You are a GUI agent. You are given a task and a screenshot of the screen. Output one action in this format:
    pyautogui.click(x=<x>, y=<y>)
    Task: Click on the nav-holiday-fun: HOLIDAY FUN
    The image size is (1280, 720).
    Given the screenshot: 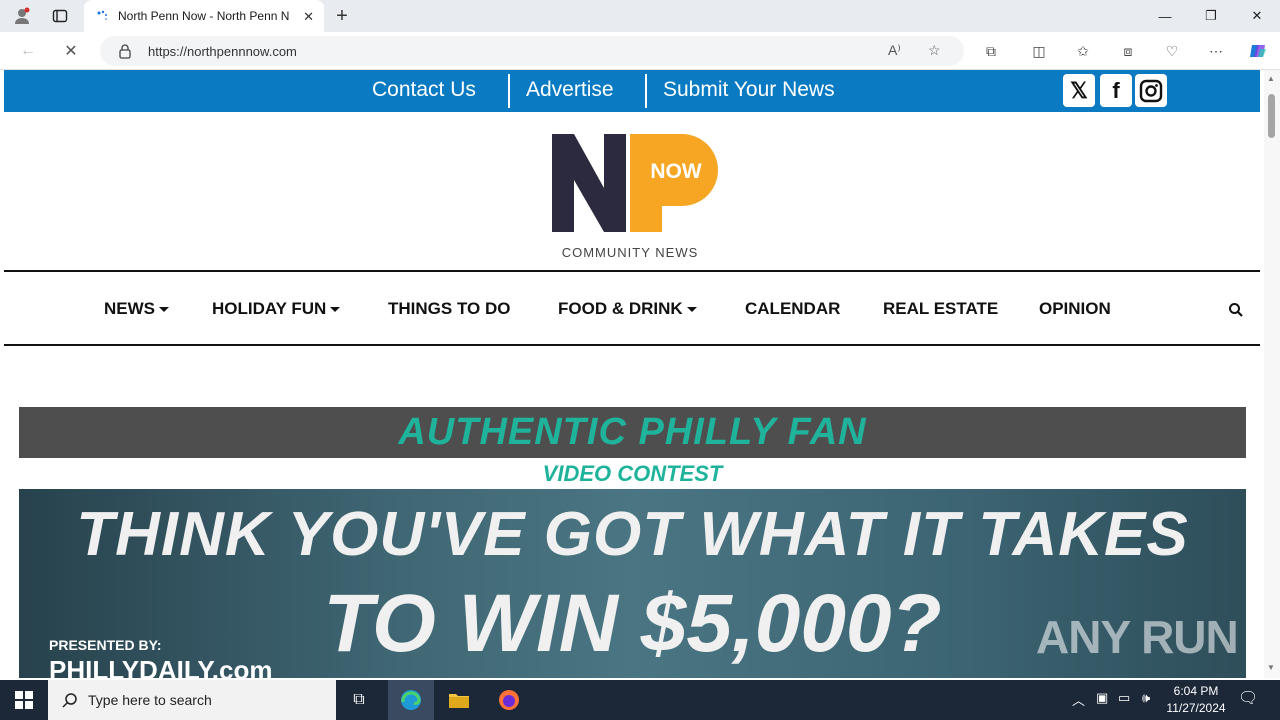 What is the action you would take?
    pyautogui.click(x=276, y=309)
    